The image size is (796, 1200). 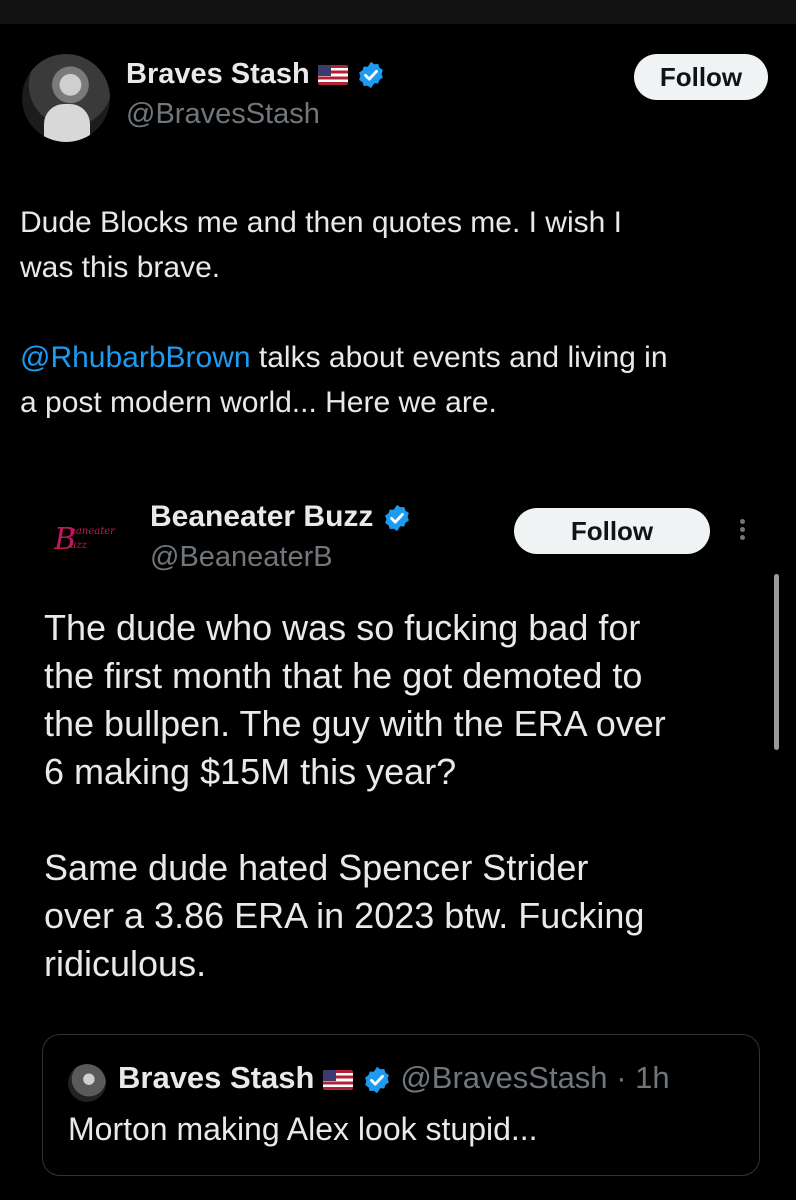 I want to click on nested-quote-author-name: Braves Stash, so click(x=216, y=1077).